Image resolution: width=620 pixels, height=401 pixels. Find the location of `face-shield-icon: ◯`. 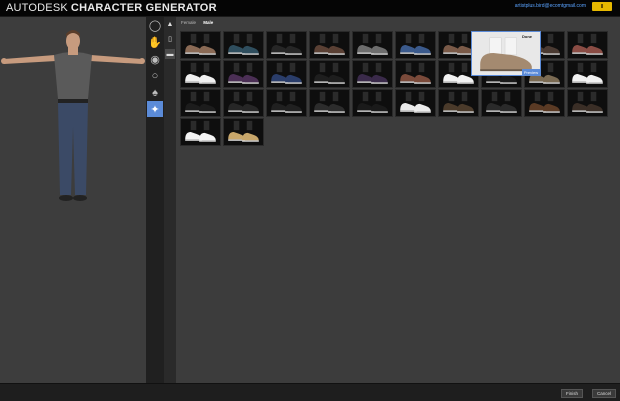

face-shield-icon: ◯ is located at coordinates (155, 25).